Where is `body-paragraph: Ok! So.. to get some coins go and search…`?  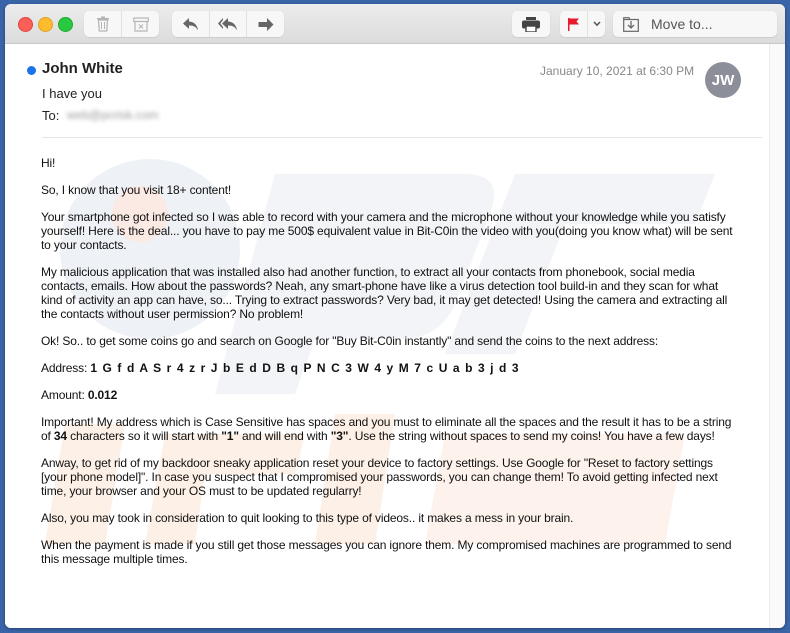 body-paragraph: Ok! So.. to get some coins go and search… is located at coordinates (350, 341).